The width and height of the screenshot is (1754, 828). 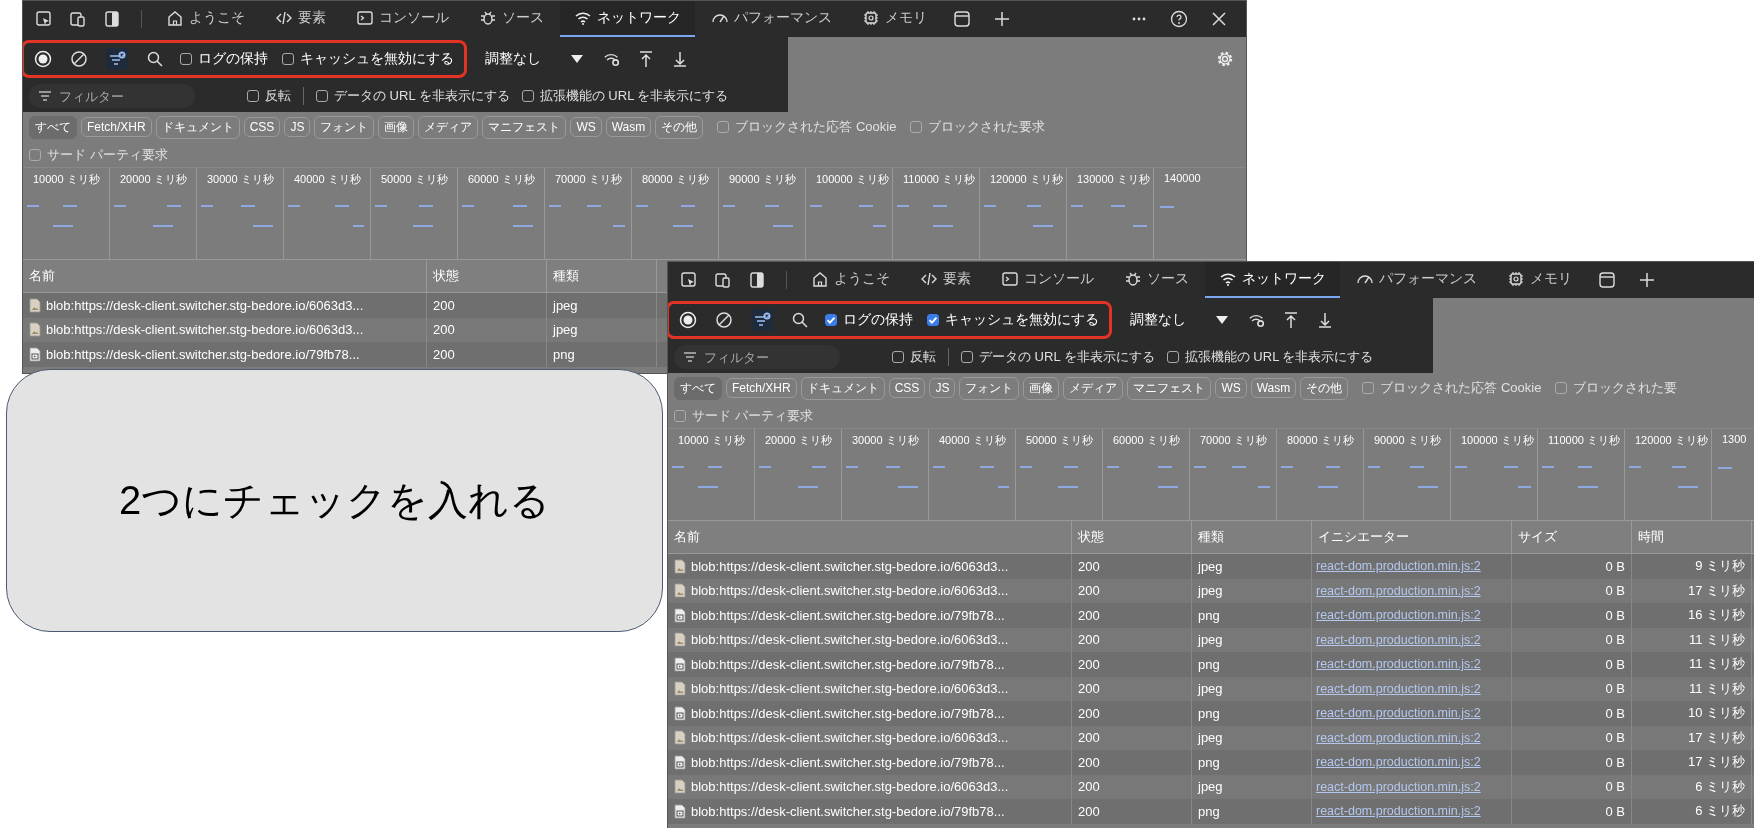 What do you see at coordinates (1219, 19) in the screenshot?
I see `close-icon` at bounding box center [1219, 19].